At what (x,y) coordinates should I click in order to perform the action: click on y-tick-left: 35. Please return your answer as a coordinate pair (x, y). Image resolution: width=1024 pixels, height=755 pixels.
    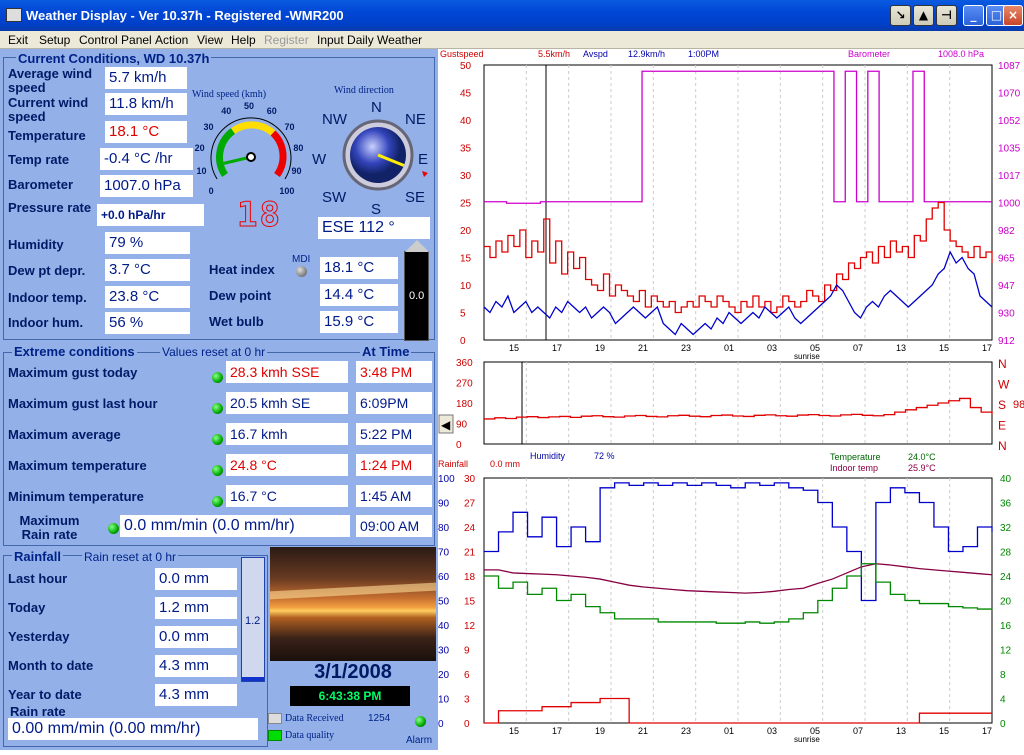
    Looking at the image, I should click on (466, 149).